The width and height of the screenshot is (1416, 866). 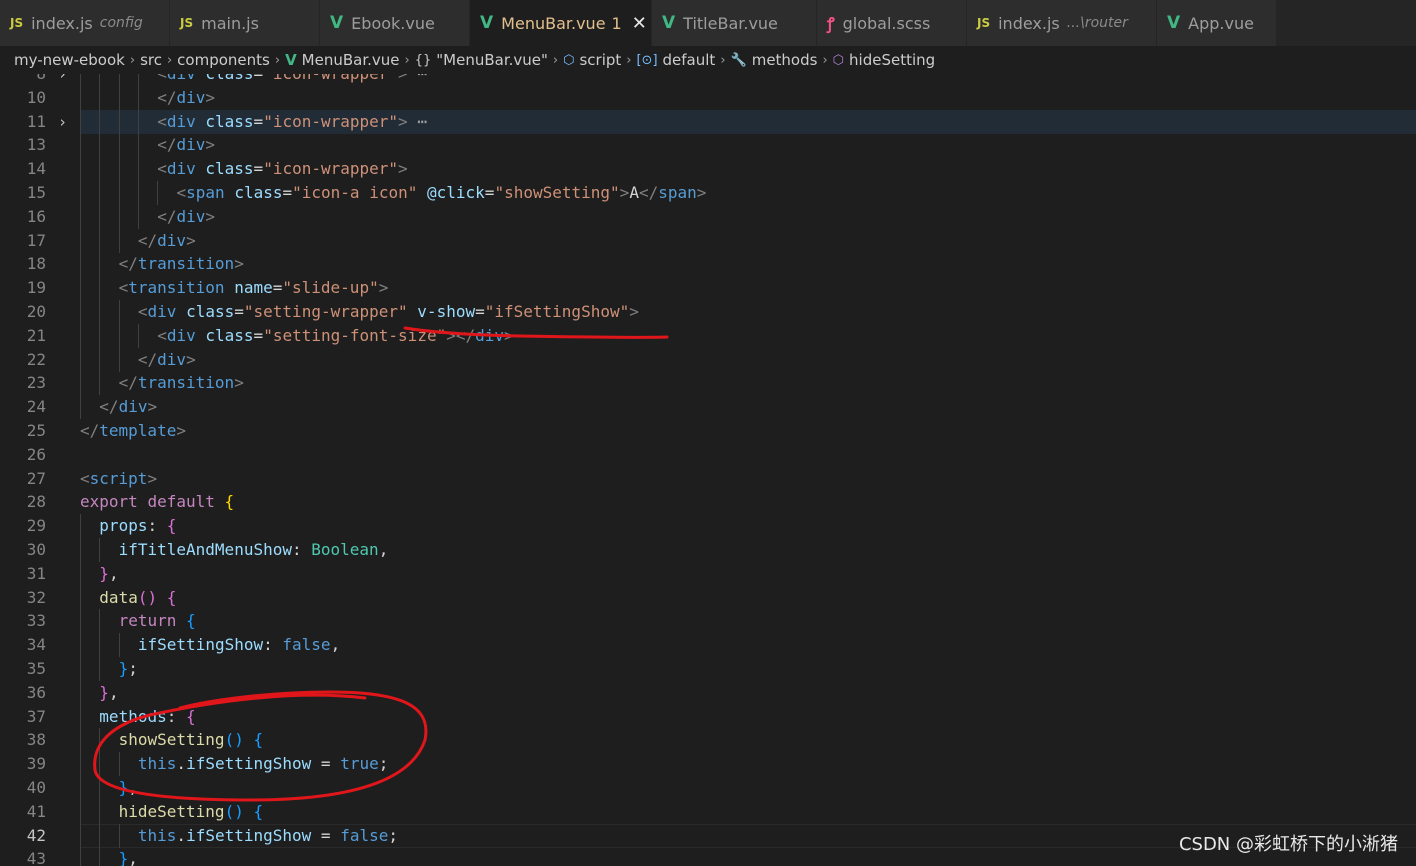 What do you see at coordinates (669, 23) in the screenshot?
I see `vue-file-icon: V` at bounding box center [669, 23].